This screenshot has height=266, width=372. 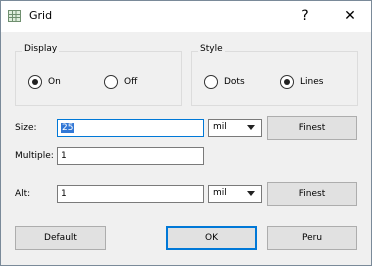 I want to click on size-unit-value: mil, so click(x=220, y=127).